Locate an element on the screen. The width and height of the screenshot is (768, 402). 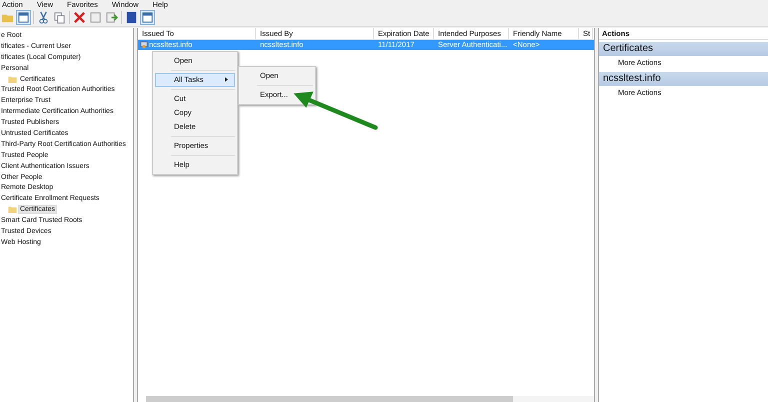
certificate-icon is located at coordinates (144, 45).